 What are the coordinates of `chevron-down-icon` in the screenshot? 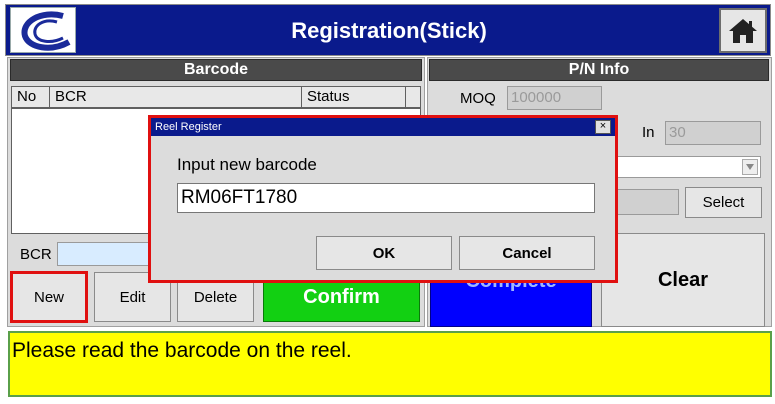 It's located at (750, 167).